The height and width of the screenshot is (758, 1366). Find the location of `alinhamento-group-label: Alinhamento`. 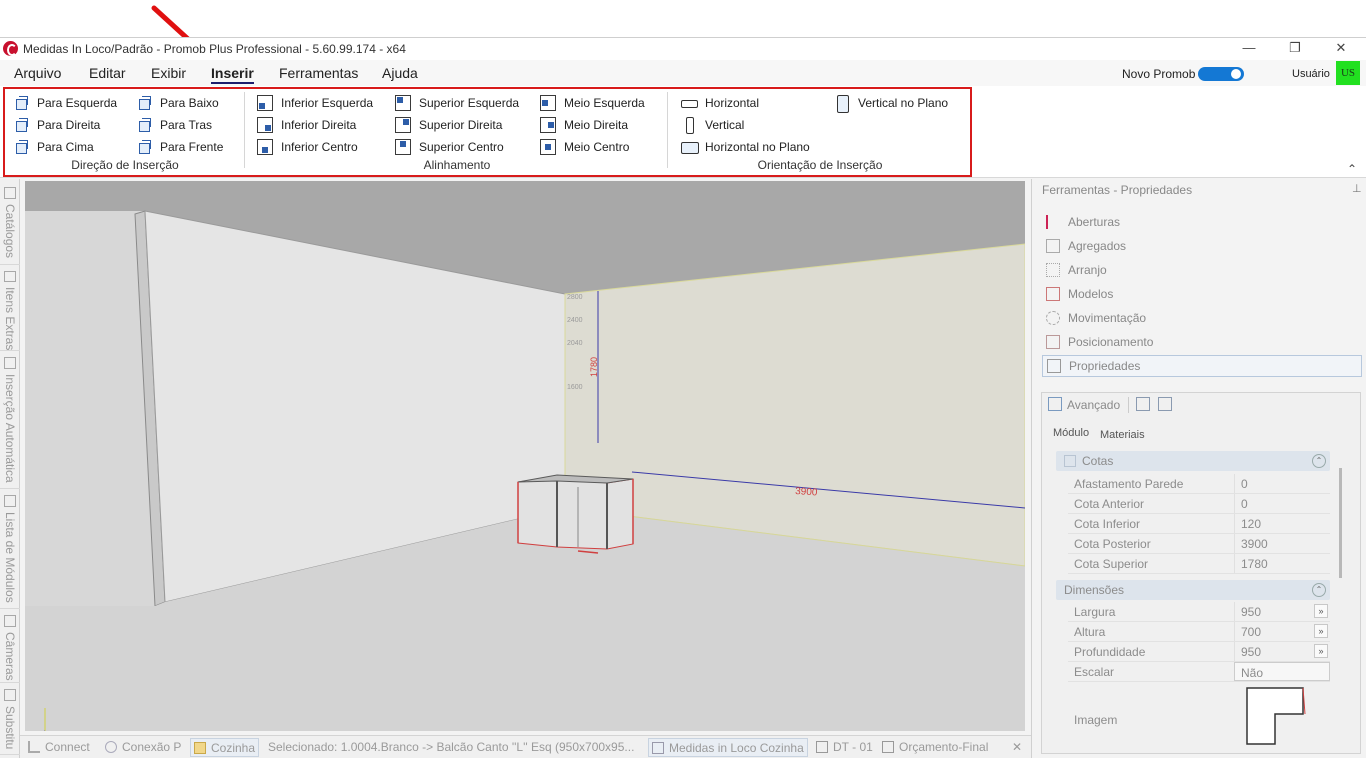

alinhamento-group-label: Alinhamento is located at coordinates (457, 165).